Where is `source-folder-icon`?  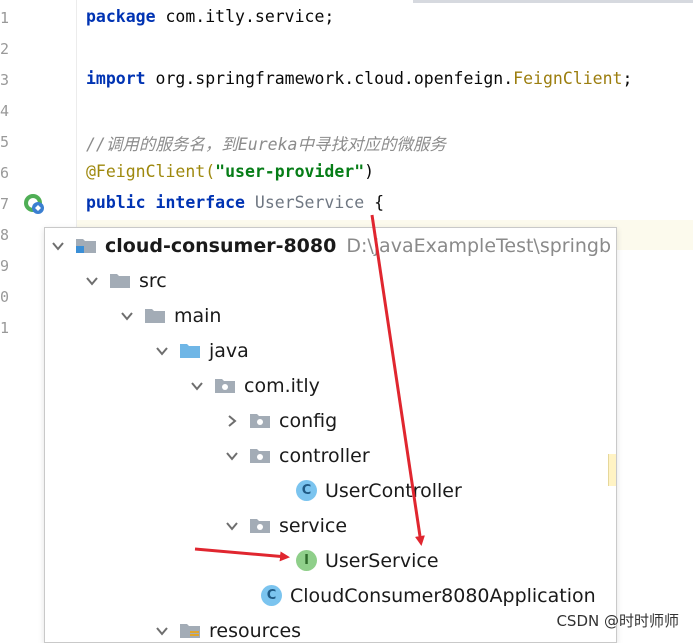
source-folder-icon is located at coordinates (190, 351).